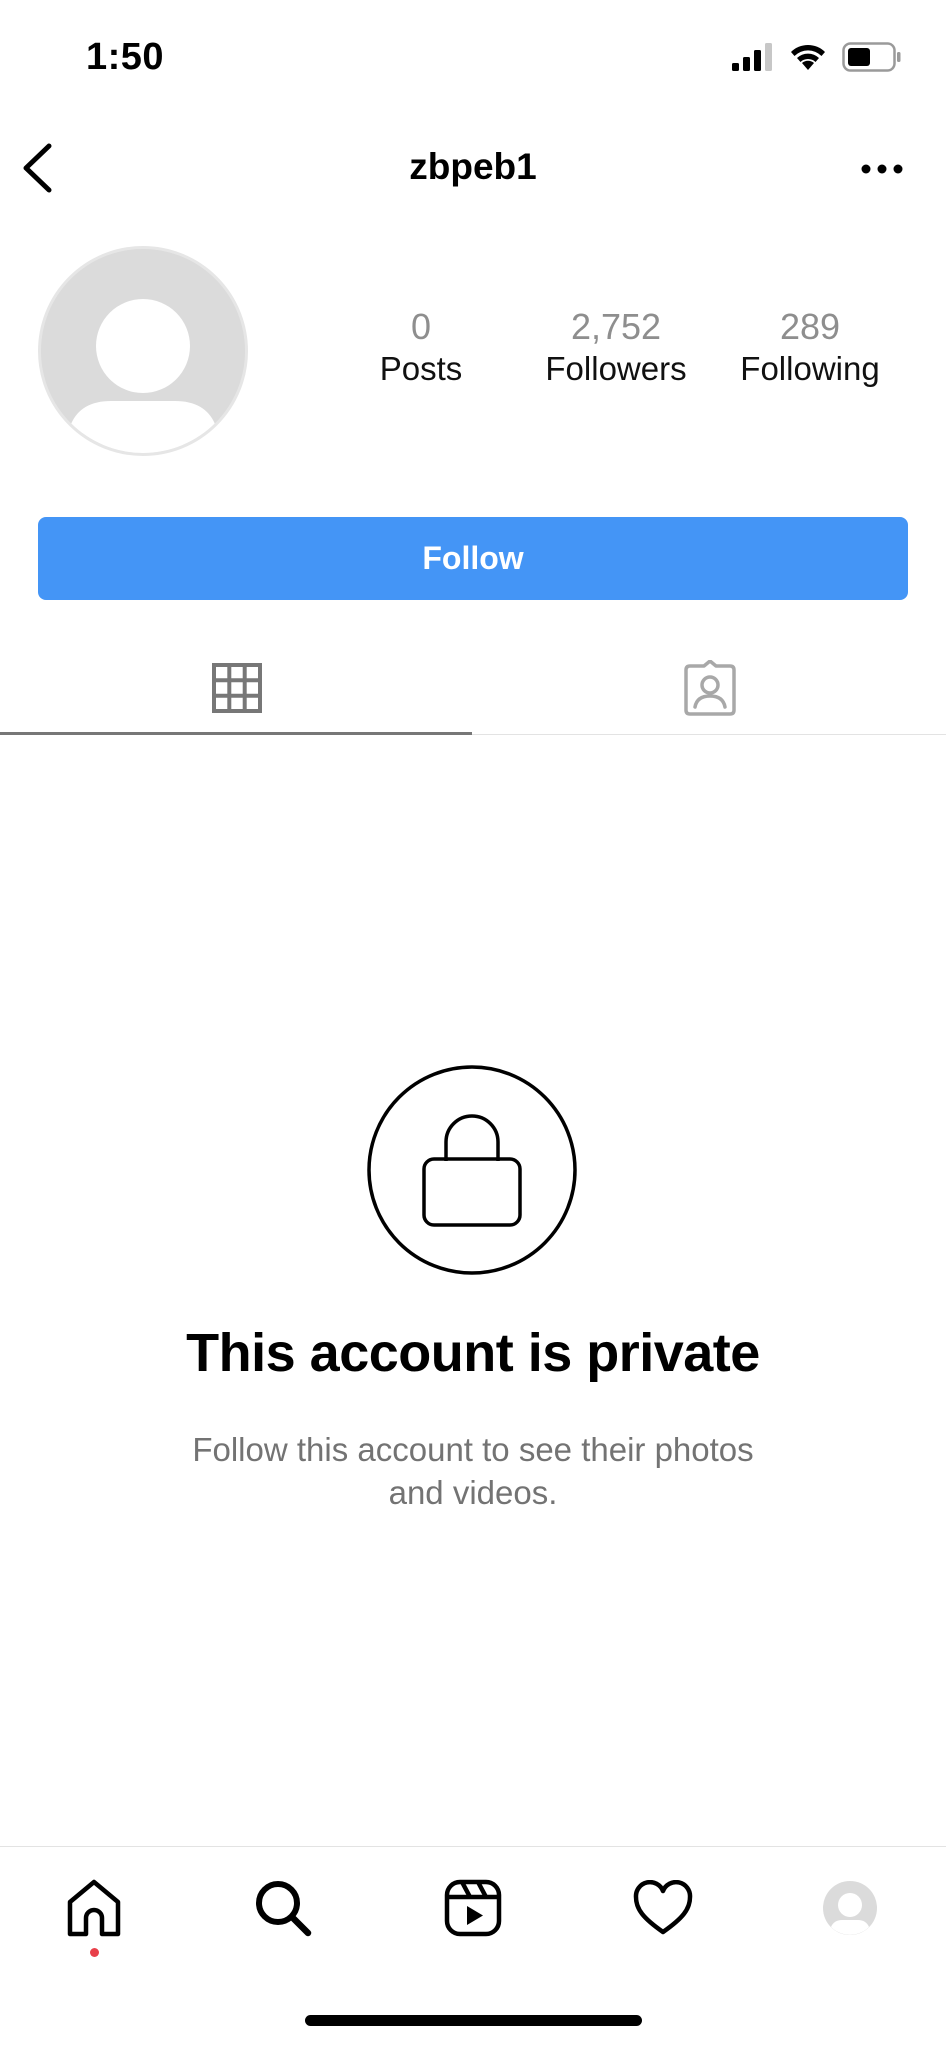 This screenshot has height=2048, width=946. I want to click on default-avatar-icon, so click(143, 351).